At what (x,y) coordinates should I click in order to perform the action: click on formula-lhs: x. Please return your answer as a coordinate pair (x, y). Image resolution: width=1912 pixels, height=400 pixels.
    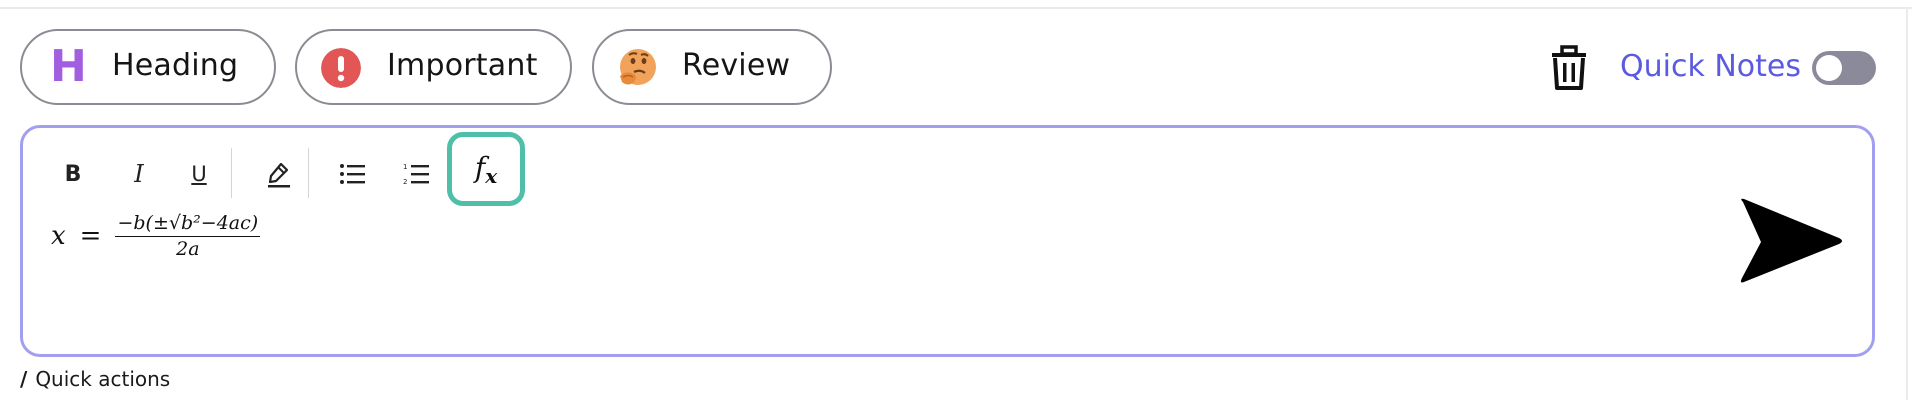
    Looking at the image, I should click on (58, 235).